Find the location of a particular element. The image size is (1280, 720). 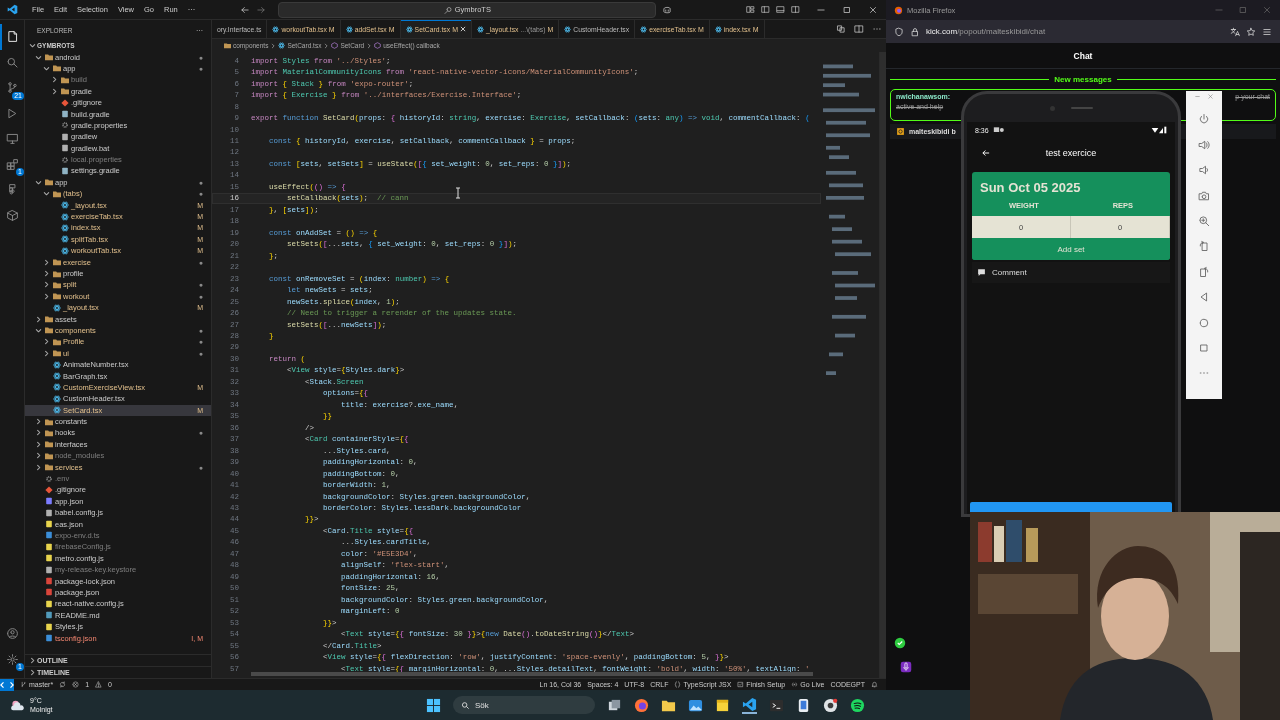

panel-toggle-icon is located at coordinates (780, 9).